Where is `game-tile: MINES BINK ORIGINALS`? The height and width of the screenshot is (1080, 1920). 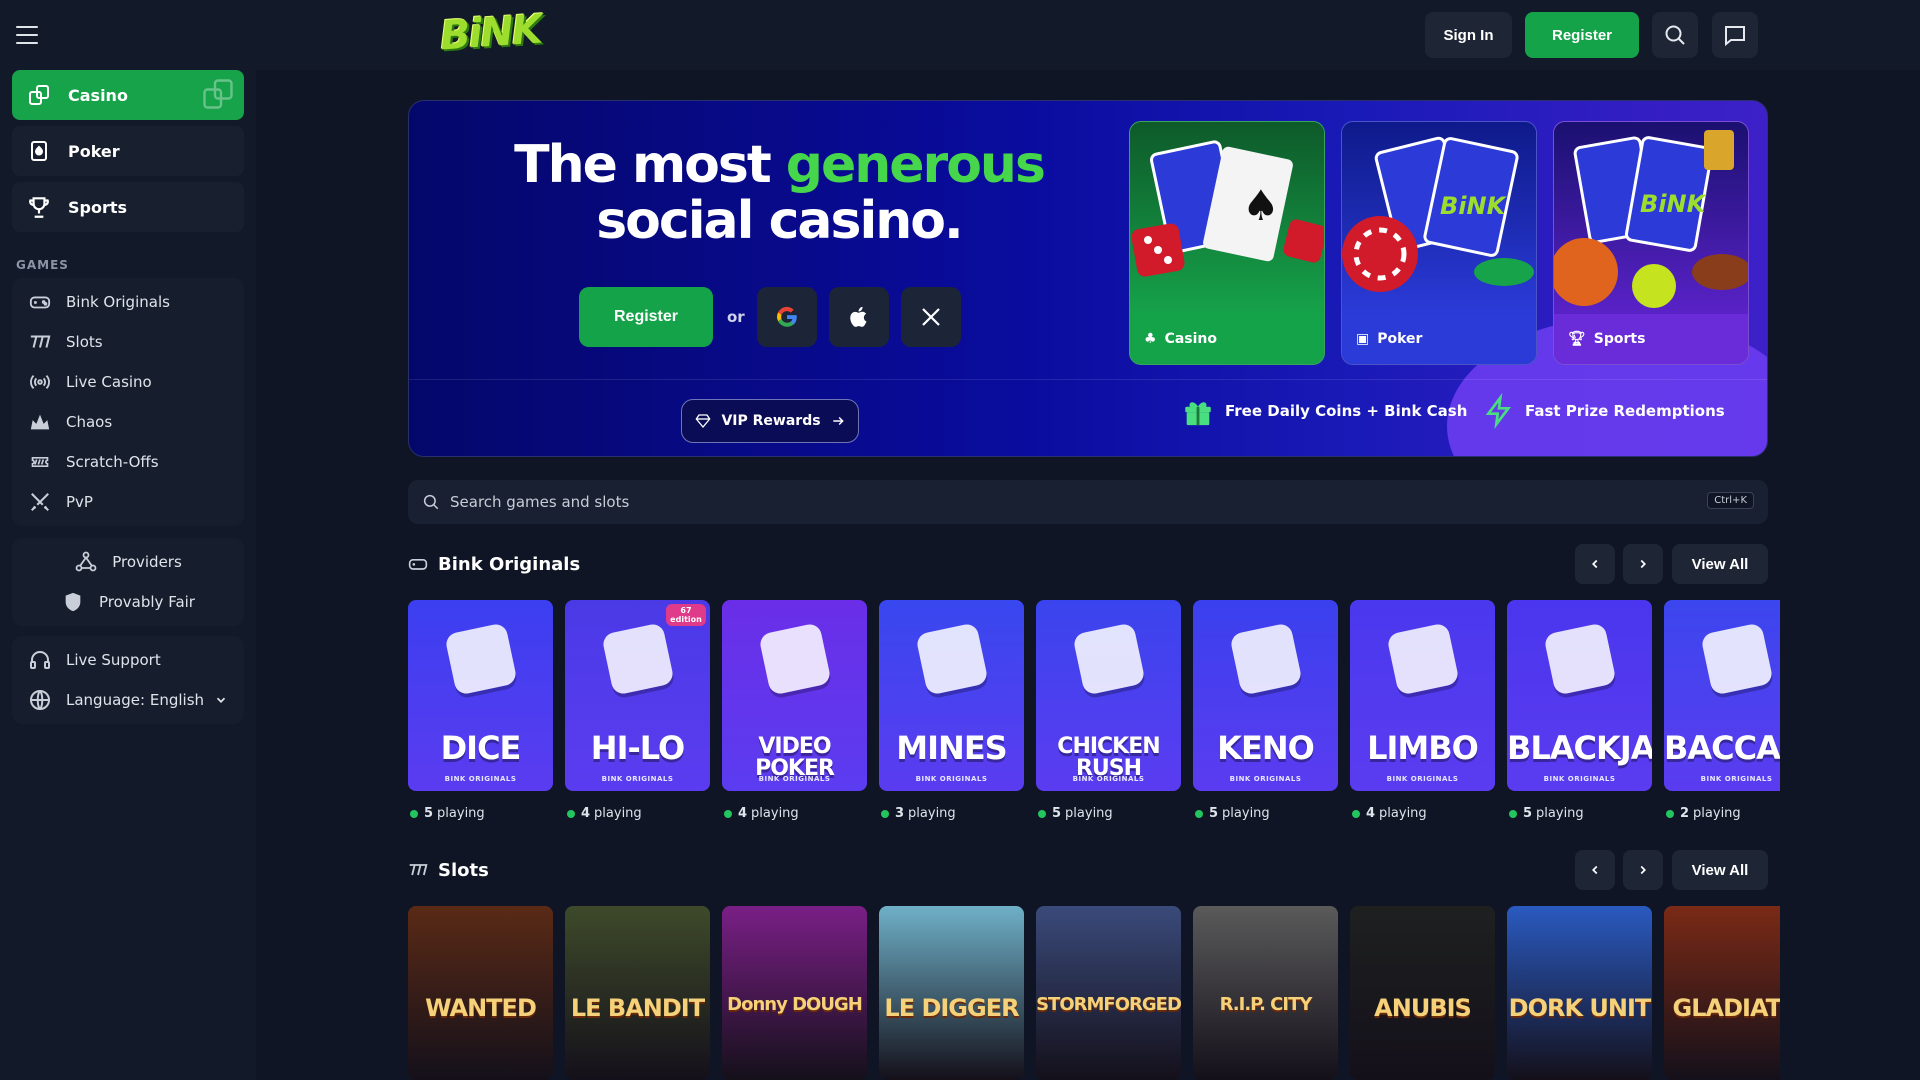 game-tile: MINES BINK ORIGINALS is located at coordinates (951, 695).